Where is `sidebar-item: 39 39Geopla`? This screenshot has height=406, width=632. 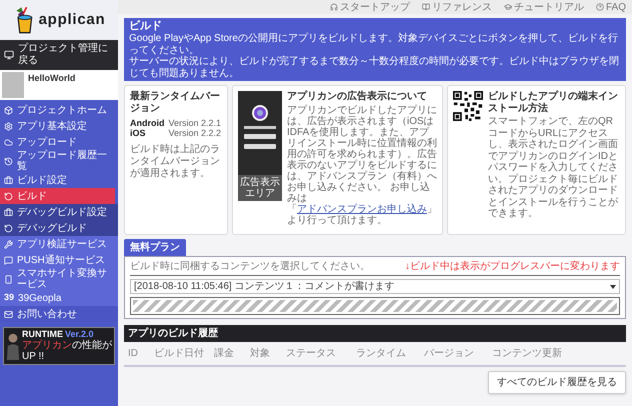 sidebar-item: 39 39Geopla is located at coordinates (59, 298).